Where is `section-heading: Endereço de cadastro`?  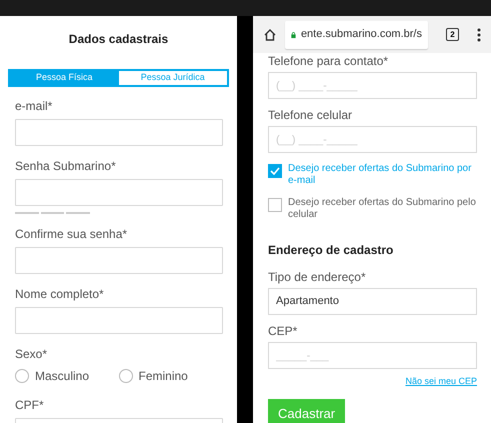
section-heading: Endereço de cadastro is located at coordinates (331, 250).